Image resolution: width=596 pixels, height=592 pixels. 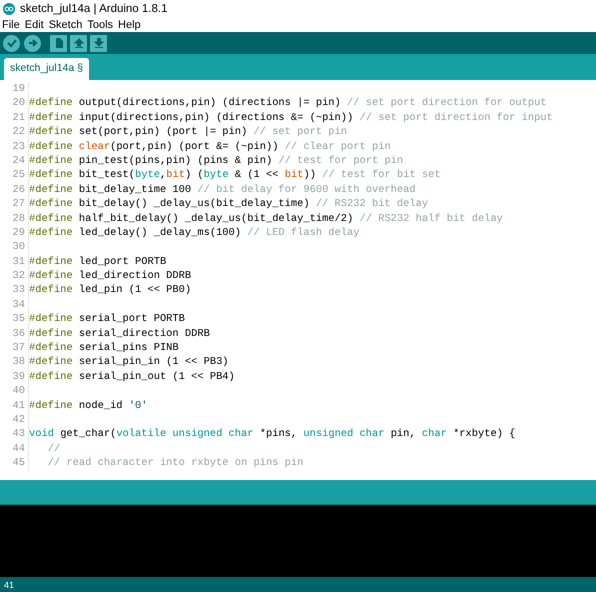 What do you see at coordinates (14, 377) in the screenshot?
I see `line-number: 39` at bounding box center [14, 377].